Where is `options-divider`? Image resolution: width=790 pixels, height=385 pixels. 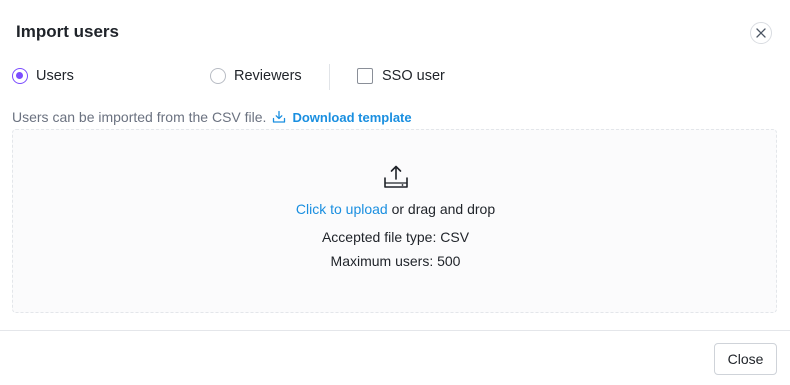 options-divider is located at coordinates (329, 77).